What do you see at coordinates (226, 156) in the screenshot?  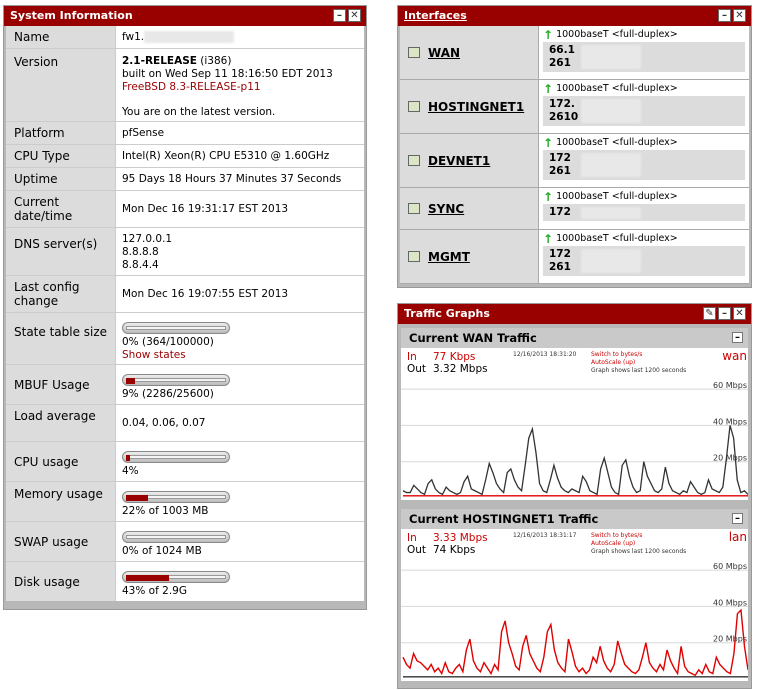 I see `cpu-type-value: Intel(R) Xeon(R) CPU E5310 @ 1.60GHz` at bounding box center [226, 156].